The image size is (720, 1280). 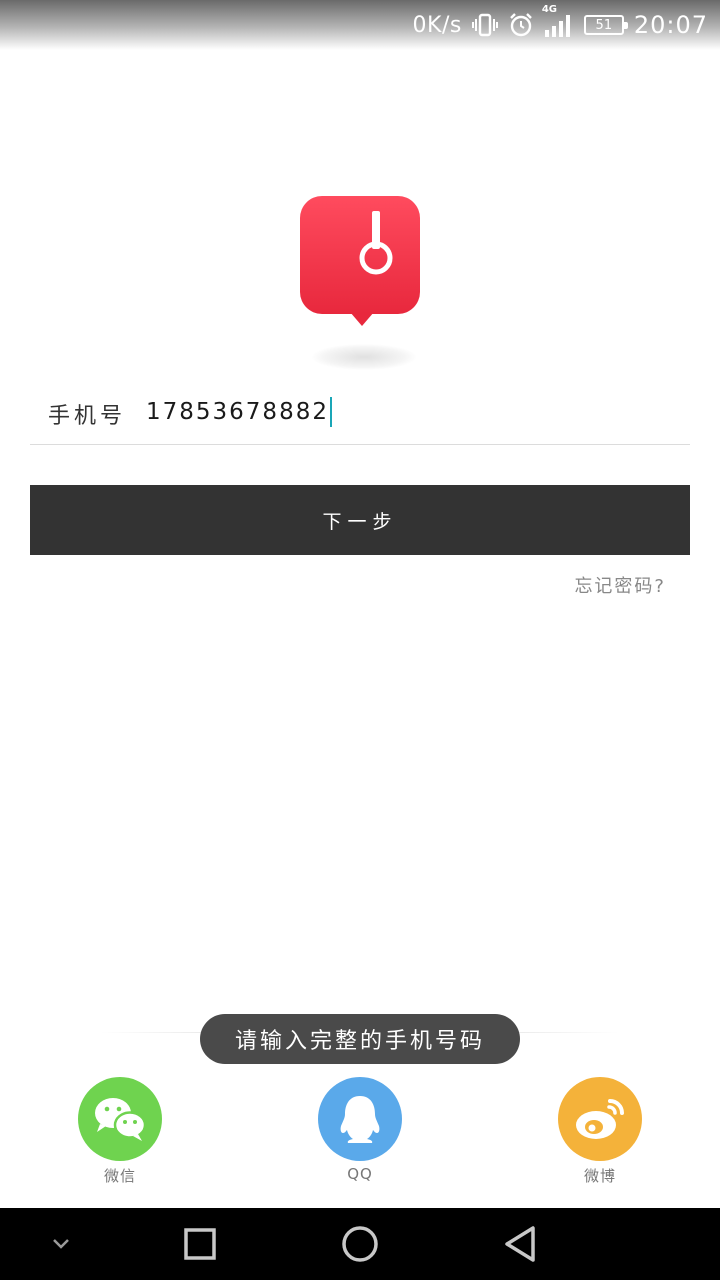 I want to click on wechat-label: 微信, so click(x=119, y=1176).